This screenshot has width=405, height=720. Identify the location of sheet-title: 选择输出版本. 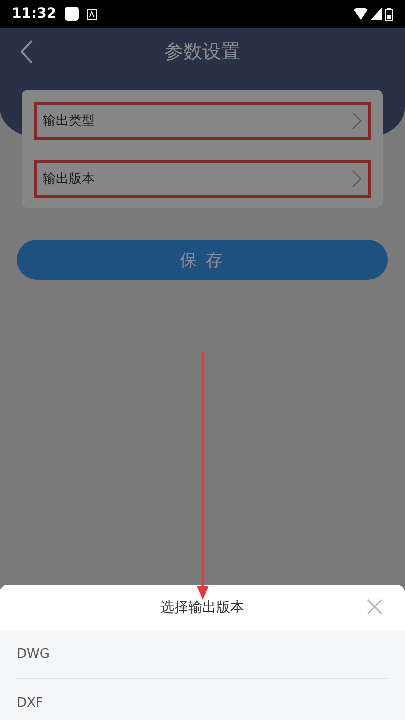
(202, 607).